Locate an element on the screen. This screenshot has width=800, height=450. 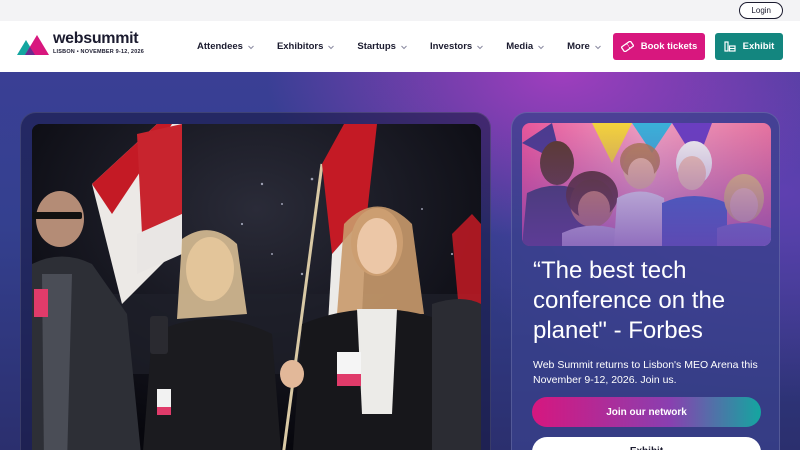
nav-item-label: Media is located at coordinates (520, 46).